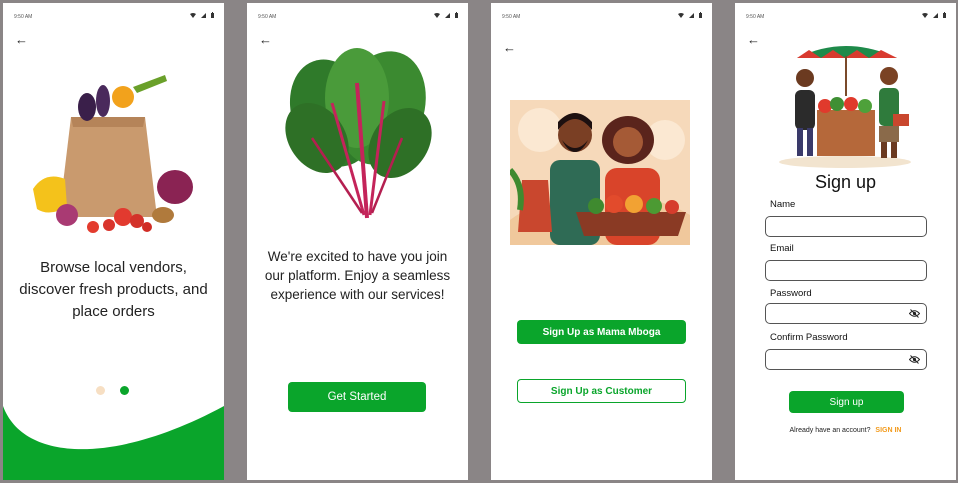 Image resolution: width=958 pixels, height=483 pixels. I want to click on sign-in-prompt: Already have an account?, so click(830, 430).